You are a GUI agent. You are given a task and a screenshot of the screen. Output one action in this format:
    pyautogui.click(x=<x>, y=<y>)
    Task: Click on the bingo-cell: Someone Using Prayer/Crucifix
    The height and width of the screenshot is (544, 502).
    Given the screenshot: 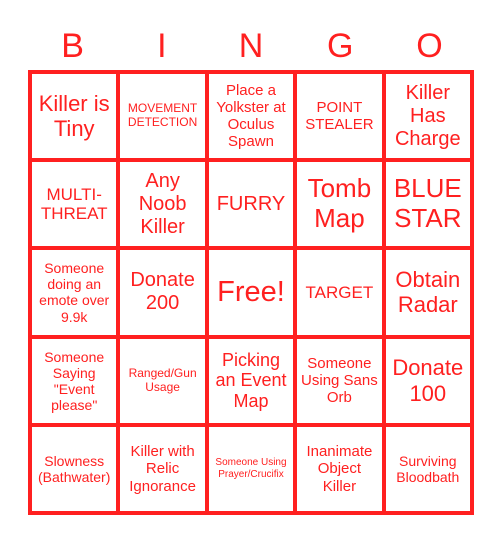 What is the action you would take?
    pyautogui.click(x=251, y=468)
    